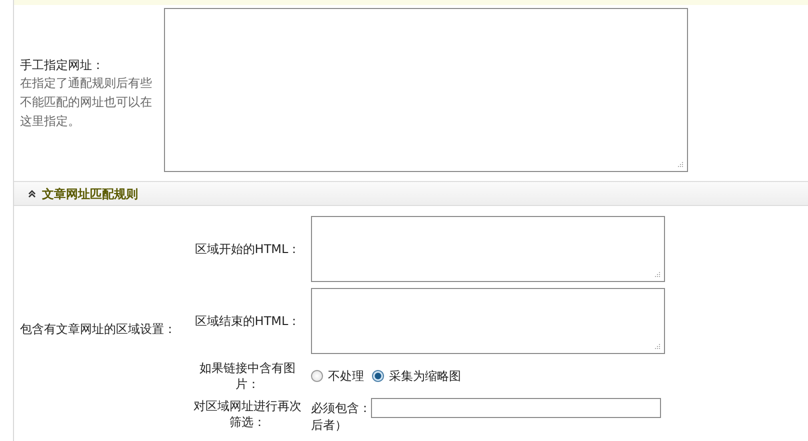 This screenshot has height=441, width=808. What do you see at coordinates (425, 376) in the screenshot?
I see `radio-label: 采集为缩略图` at bounding box center [425, 376].